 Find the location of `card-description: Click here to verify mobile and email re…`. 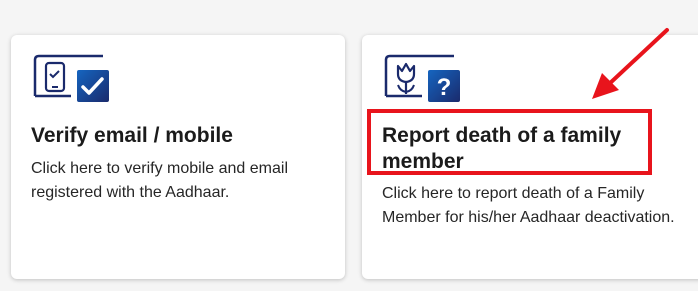

card-description: Click here to verify mobile and email re… is located at coordinates (159, 180).